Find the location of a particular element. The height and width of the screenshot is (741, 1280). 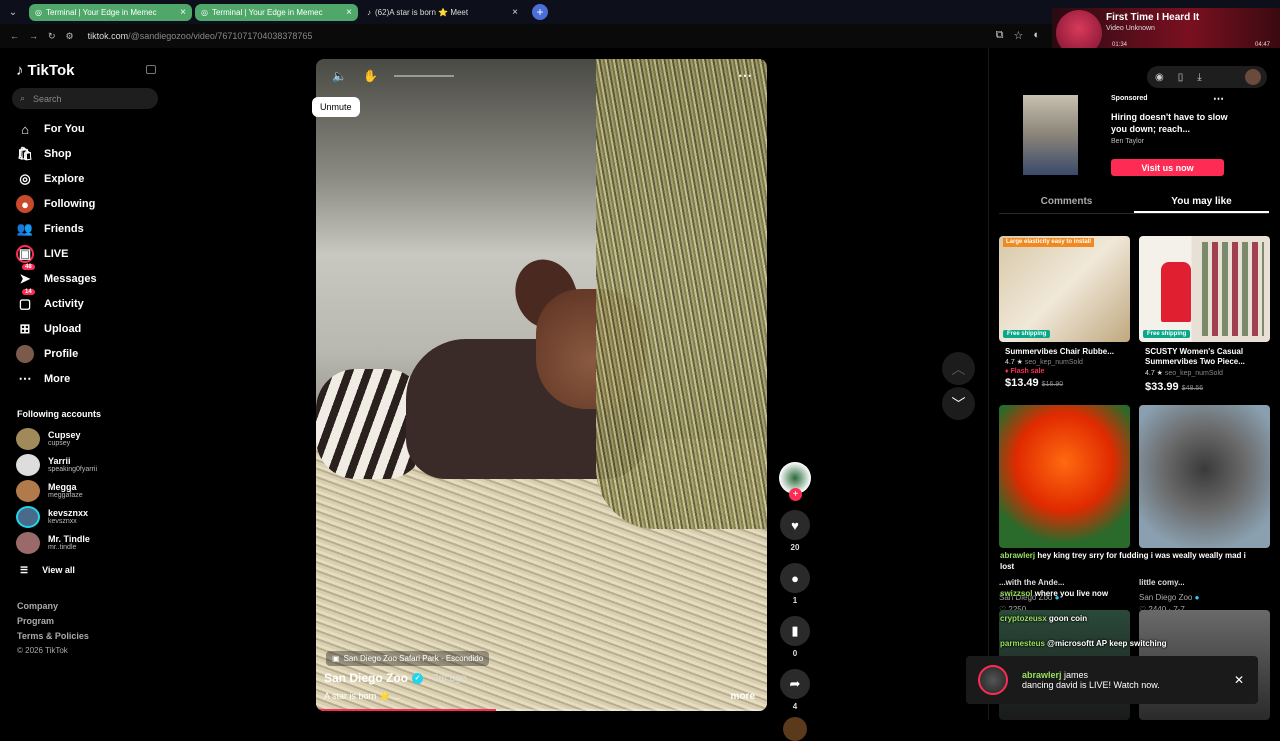

video-more-options-icon: ⋯ is located at coordinates (745, 75).